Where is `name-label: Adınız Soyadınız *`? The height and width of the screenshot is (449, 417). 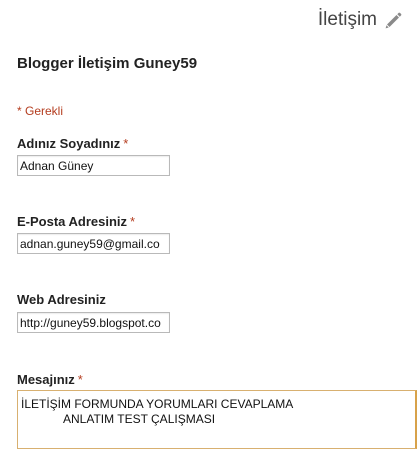 name-label: Adınız Soyadınız * is located at coordinates (72, 143).